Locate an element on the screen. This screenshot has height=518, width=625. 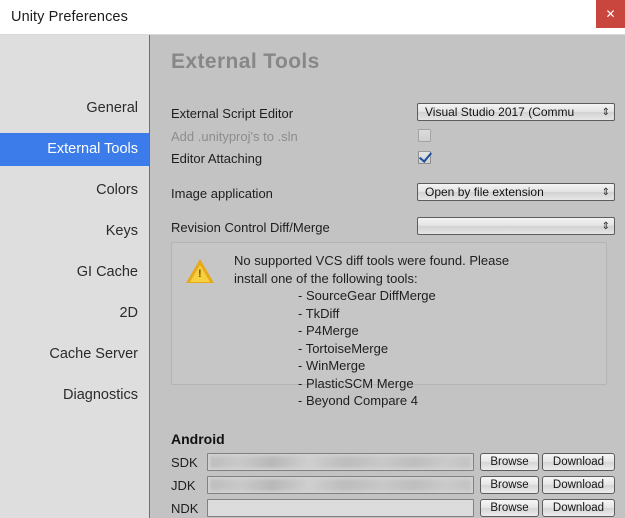
list-item: - P4Merge is located at coordinates (328, 330).